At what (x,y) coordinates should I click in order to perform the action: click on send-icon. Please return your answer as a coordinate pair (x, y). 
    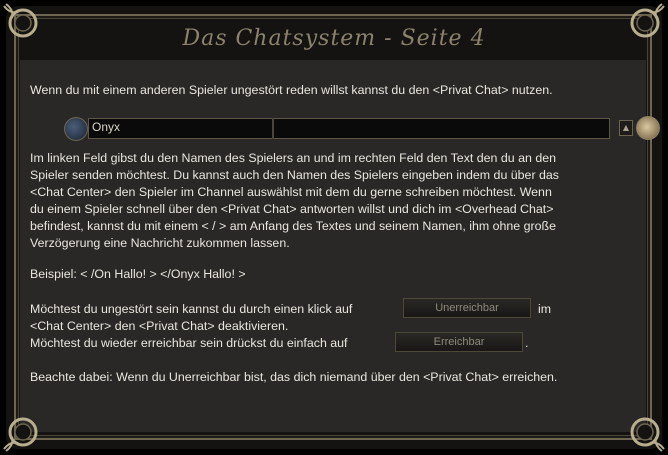
    Looking at the image, I should click on (648, 128).